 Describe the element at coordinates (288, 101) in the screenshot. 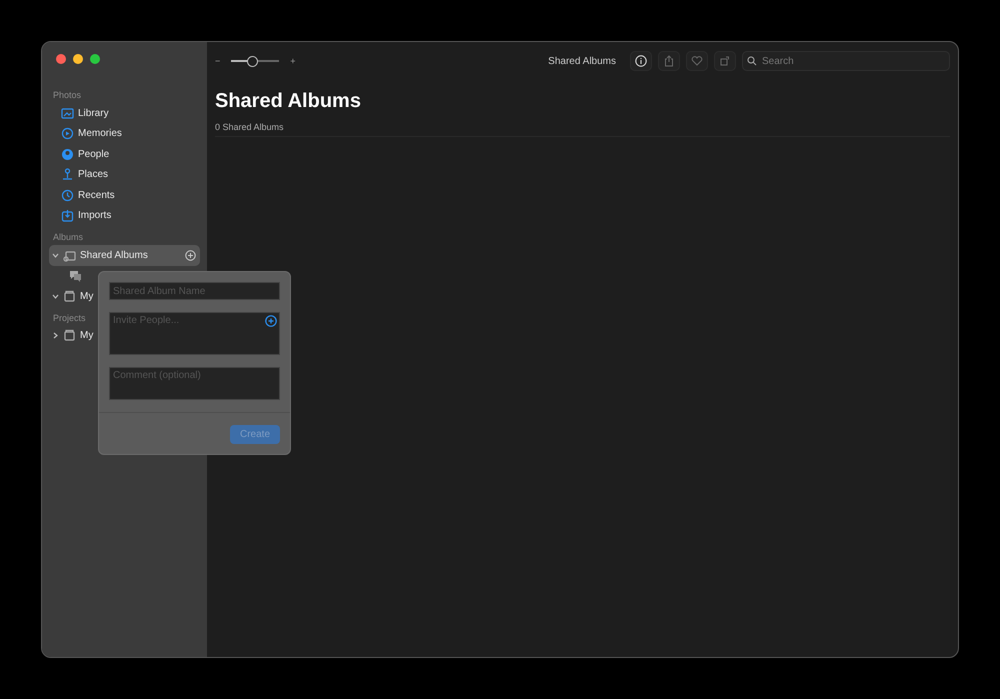

I see `page-title: Shared Albums` at that location.